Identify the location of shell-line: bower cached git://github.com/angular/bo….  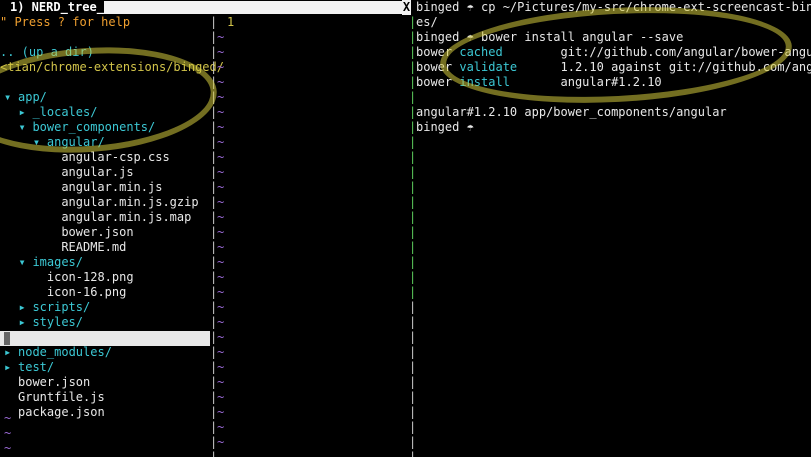
(613, 52).